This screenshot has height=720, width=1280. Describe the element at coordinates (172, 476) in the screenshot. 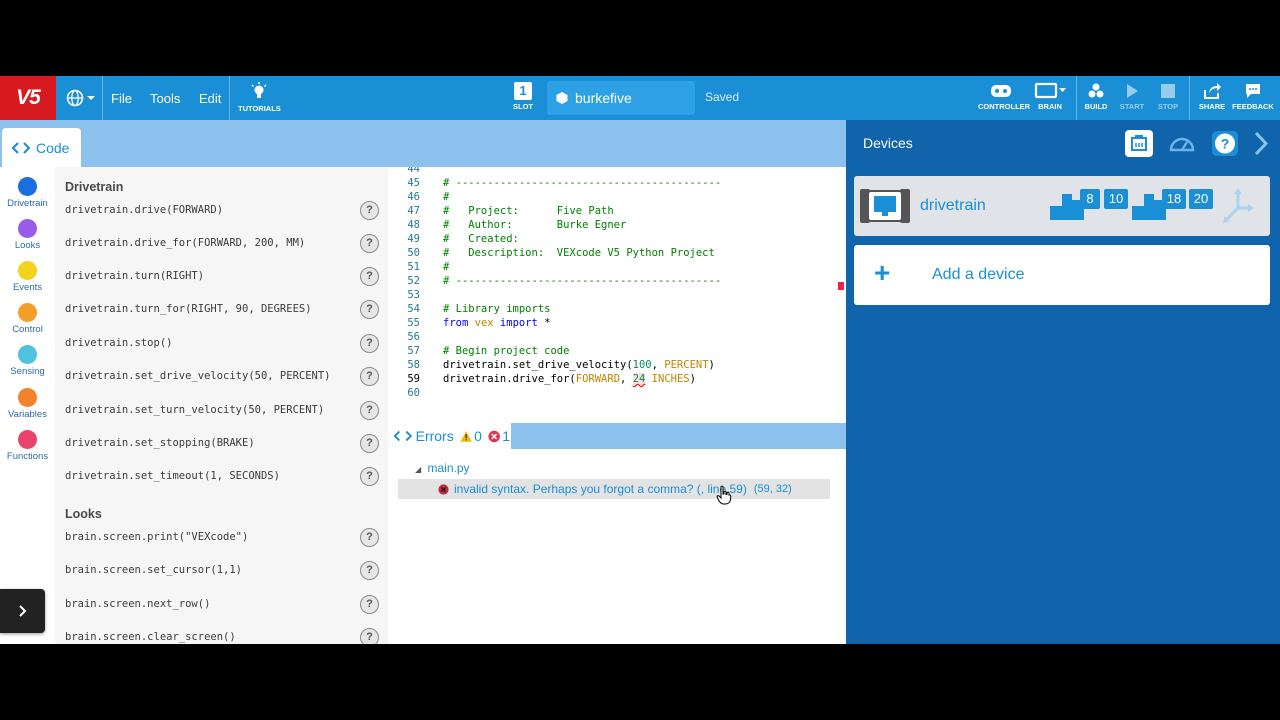

I see `command-snippet: drivetrain.set_timeout(1, SECONDS)` at that location.